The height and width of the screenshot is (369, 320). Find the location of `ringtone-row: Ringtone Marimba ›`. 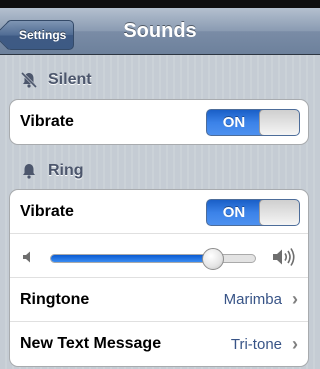

ringtone-row: Ringtone Marimba › is located at coordinates (159, 300).